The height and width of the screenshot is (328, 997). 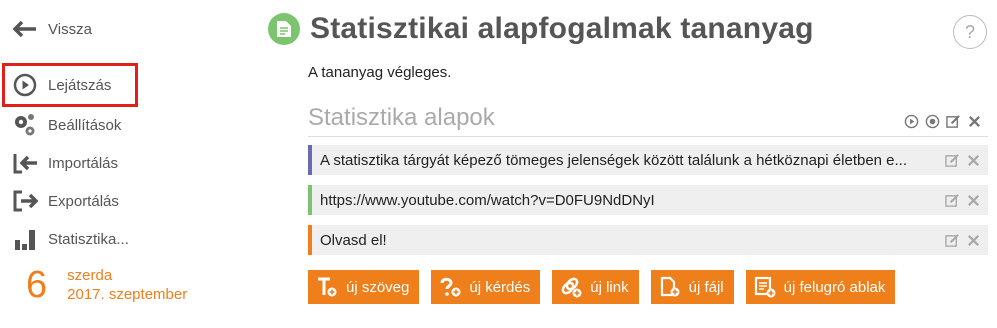 I want to click on back-link: Vissza, so click(x=52, y=29).